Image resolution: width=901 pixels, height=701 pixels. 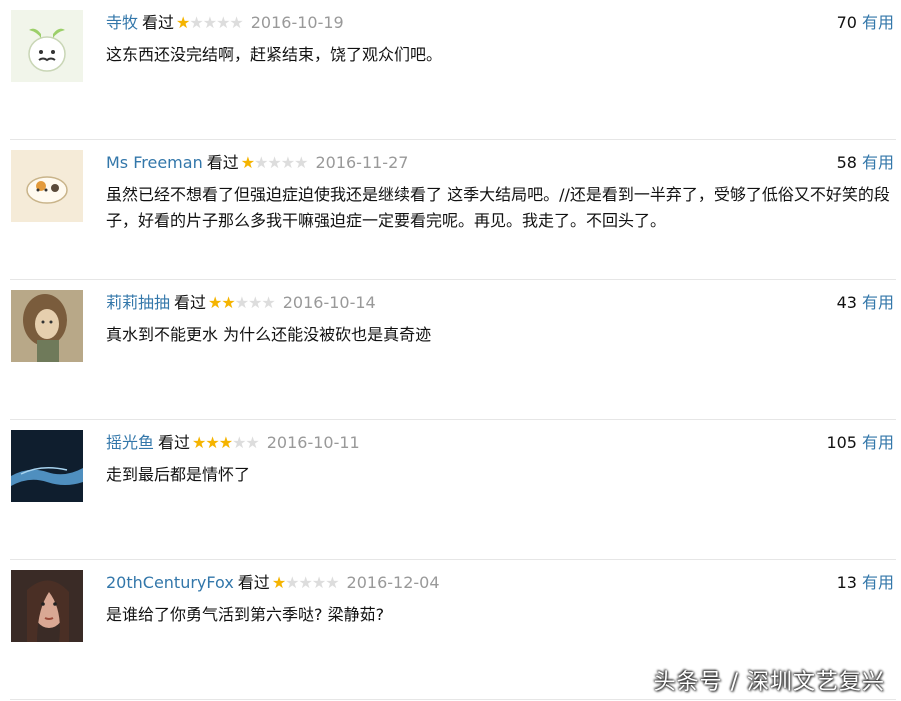 I want to click on vote-count: 43, so click(x=846, y=302).